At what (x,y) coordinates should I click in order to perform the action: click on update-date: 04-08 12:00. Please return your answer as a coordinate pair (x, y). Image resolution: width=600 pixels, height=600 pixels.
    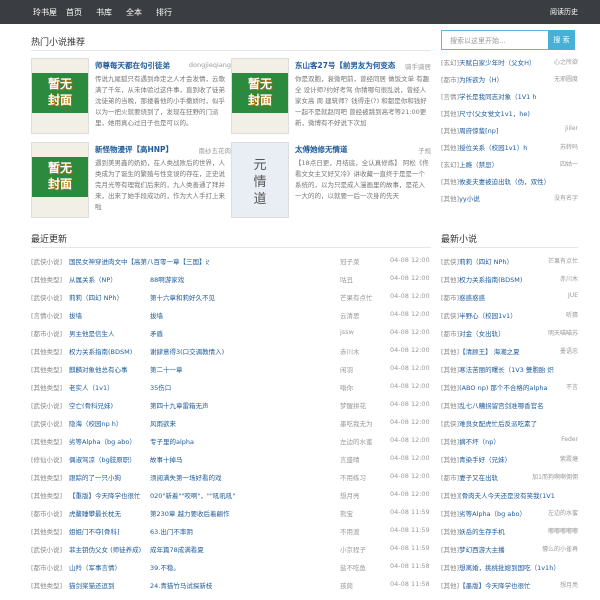
    Looking at the image, I should click on (410, 314).